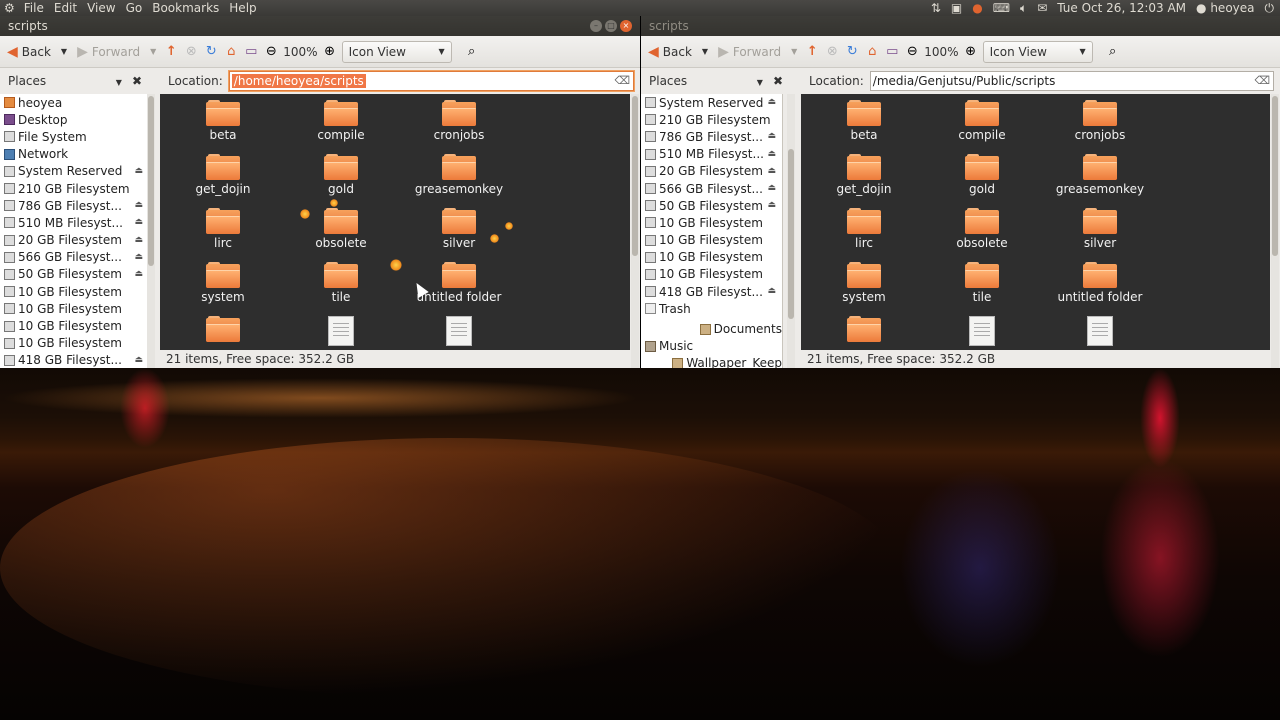 The height and width of the screenshot is (720, 1280). What do you see at coordinates (596, 26) in the screenshot?
I see `minimize-icon: –` at bounding box center [596, 26].